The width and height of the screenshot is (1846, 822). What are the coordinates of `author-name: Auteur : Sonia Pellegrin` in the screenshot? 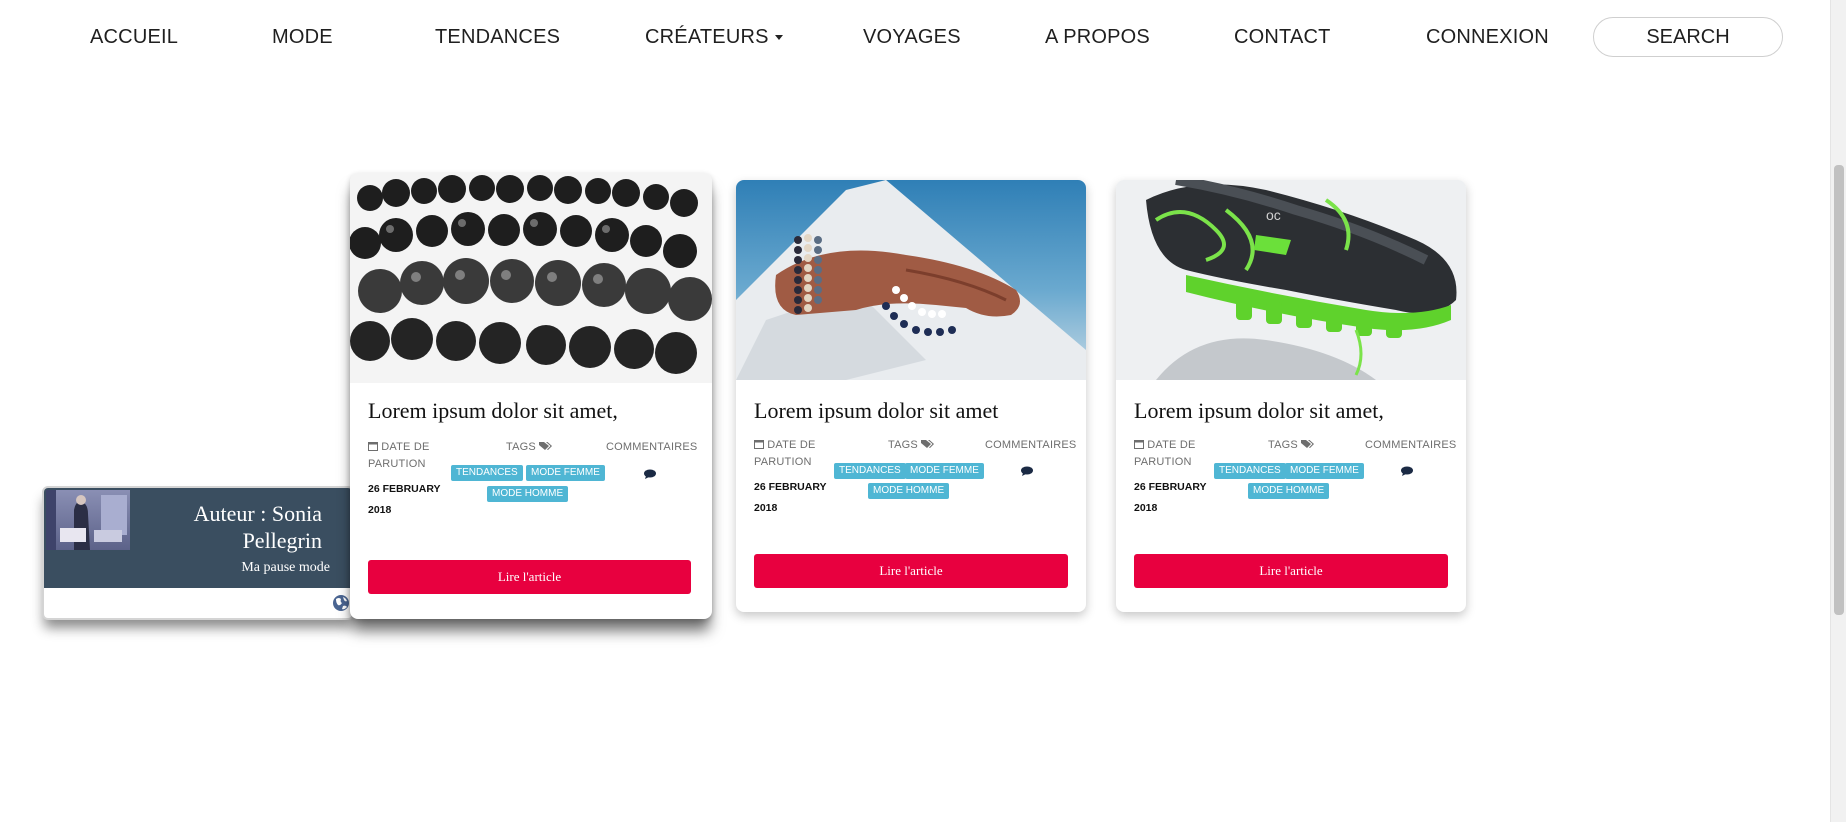 It's located at (257, 527).